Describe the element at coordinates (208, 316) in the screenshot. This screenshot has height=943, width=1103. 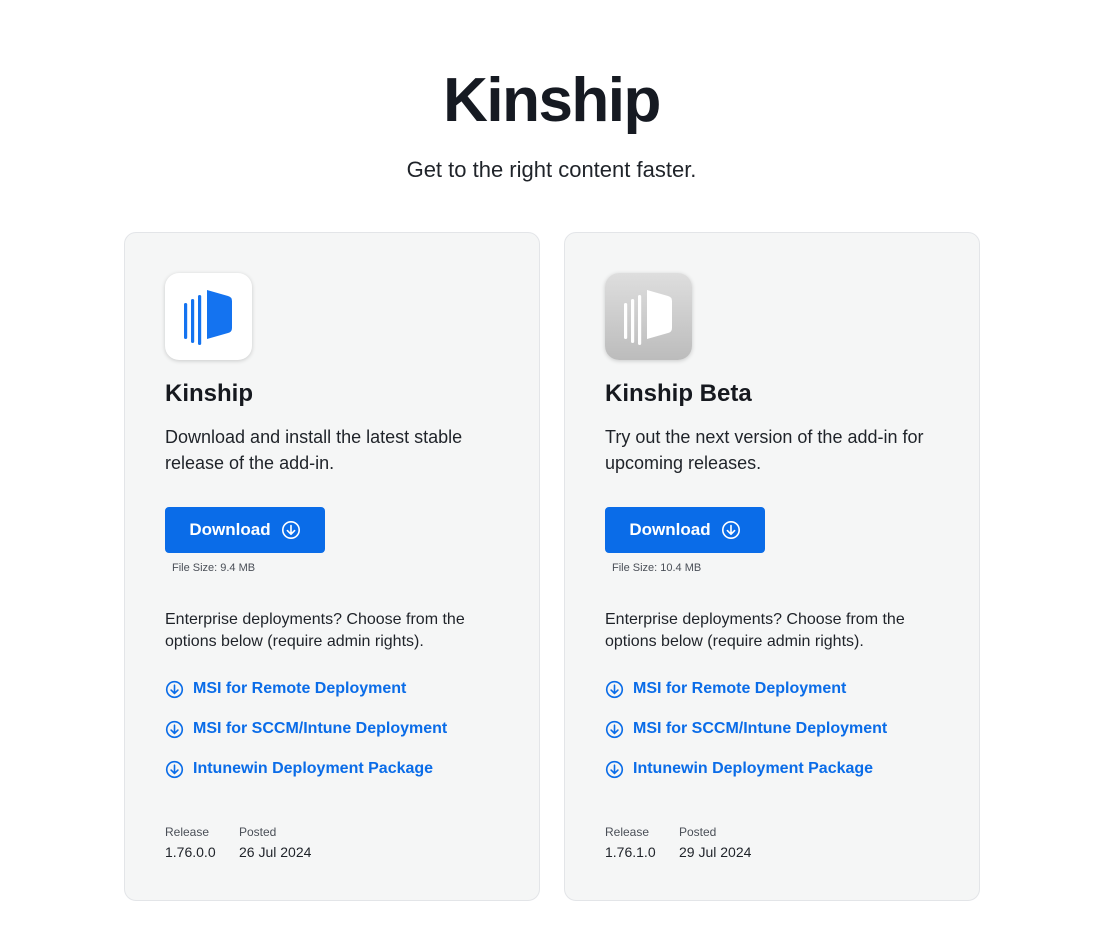
I see `kinship-app-icon` at that location.